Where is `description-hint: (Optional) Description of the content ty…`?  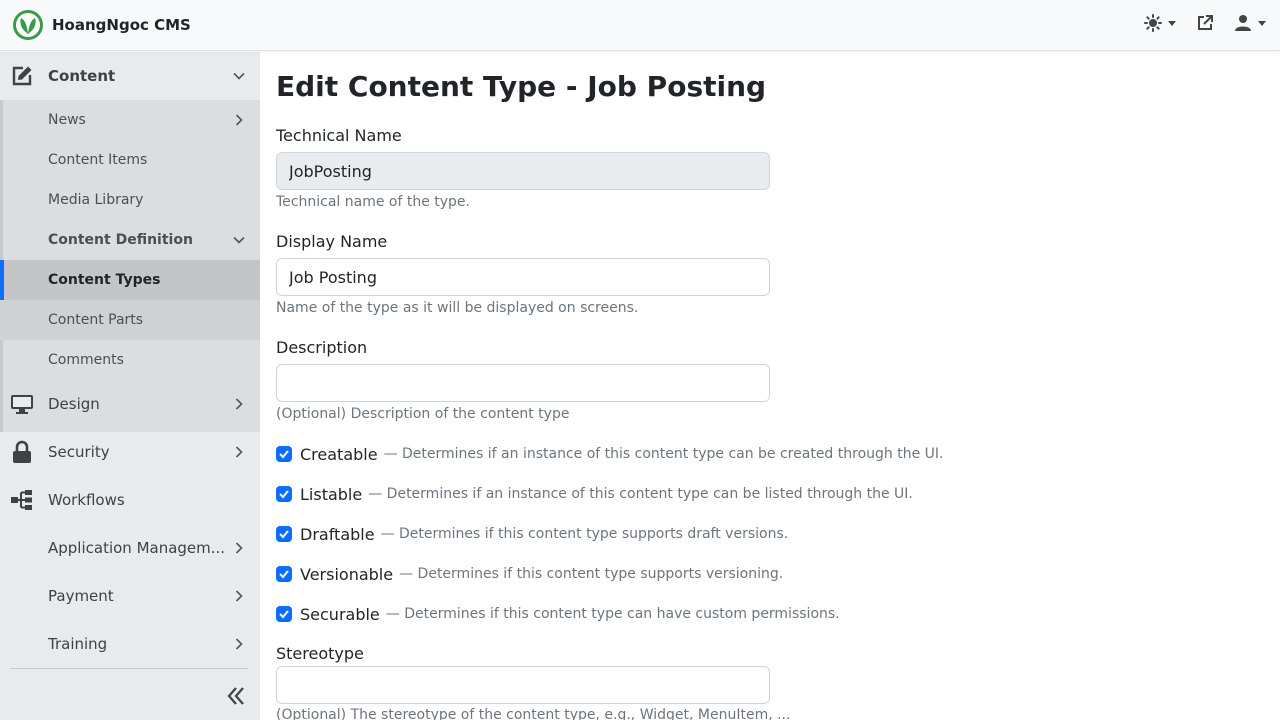
description-hint: (Optional) Description of the content ty… is located at coordinates (423, 414).